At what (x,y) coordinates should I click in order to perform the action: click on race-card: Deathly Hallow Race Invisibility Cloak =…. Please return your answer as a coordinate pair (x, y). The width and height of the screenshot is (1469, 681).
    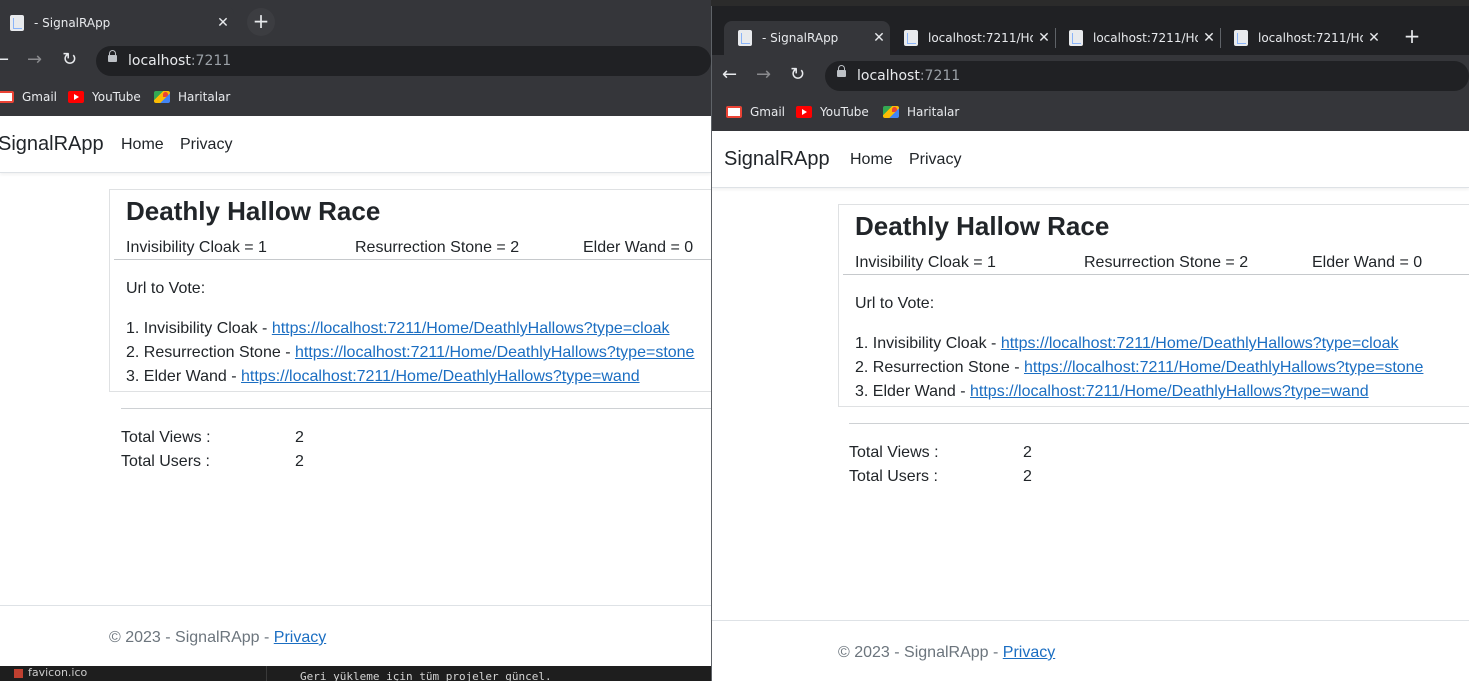
    Looking at the image, I should click on (1153, 305).